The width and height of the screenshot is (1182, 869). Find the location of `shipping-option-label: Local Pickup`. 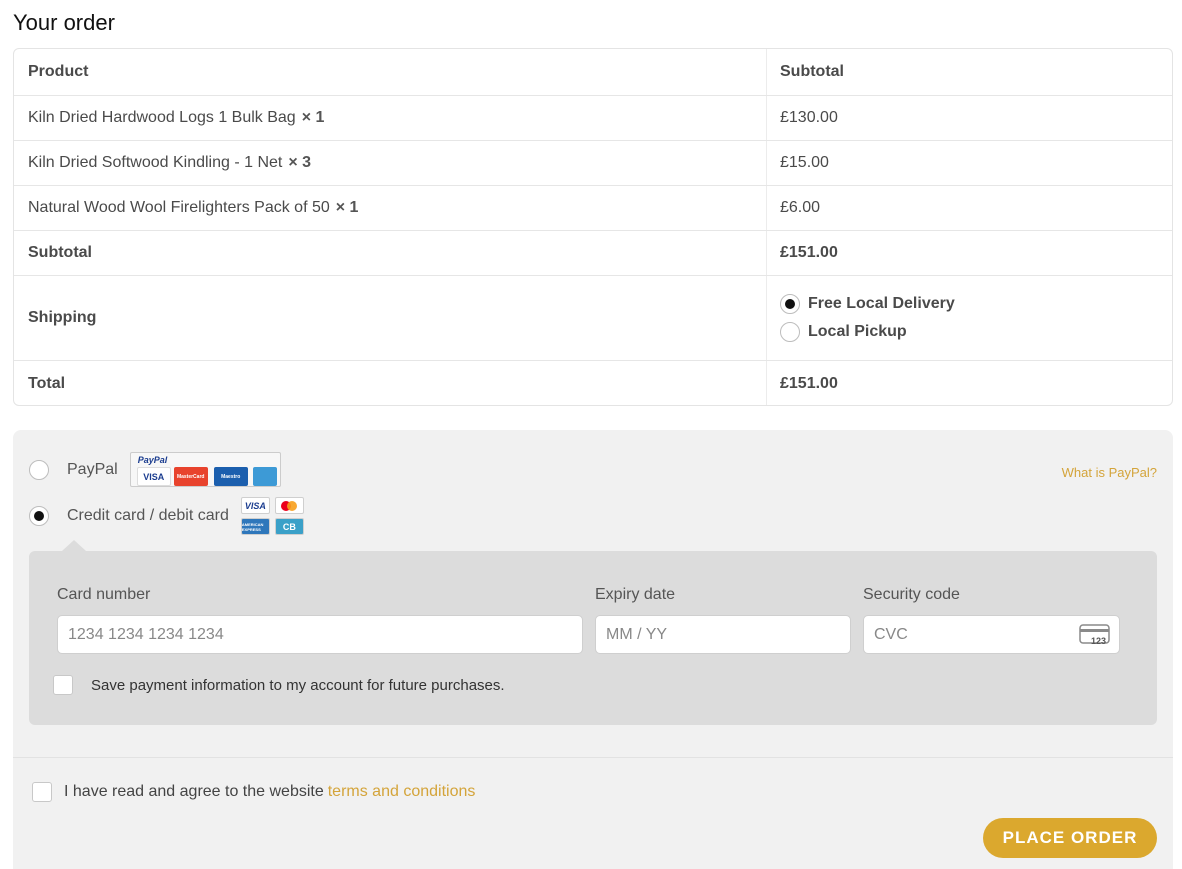

shipping-option-label: Local Pickup is located at coordinates (857, 331).